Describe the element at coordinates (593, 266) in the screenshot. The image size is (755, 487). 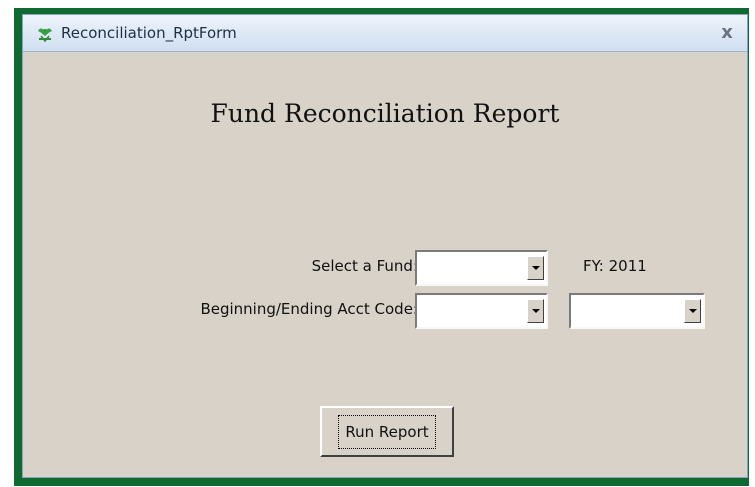
I see `fy-label: FY:` at that location.